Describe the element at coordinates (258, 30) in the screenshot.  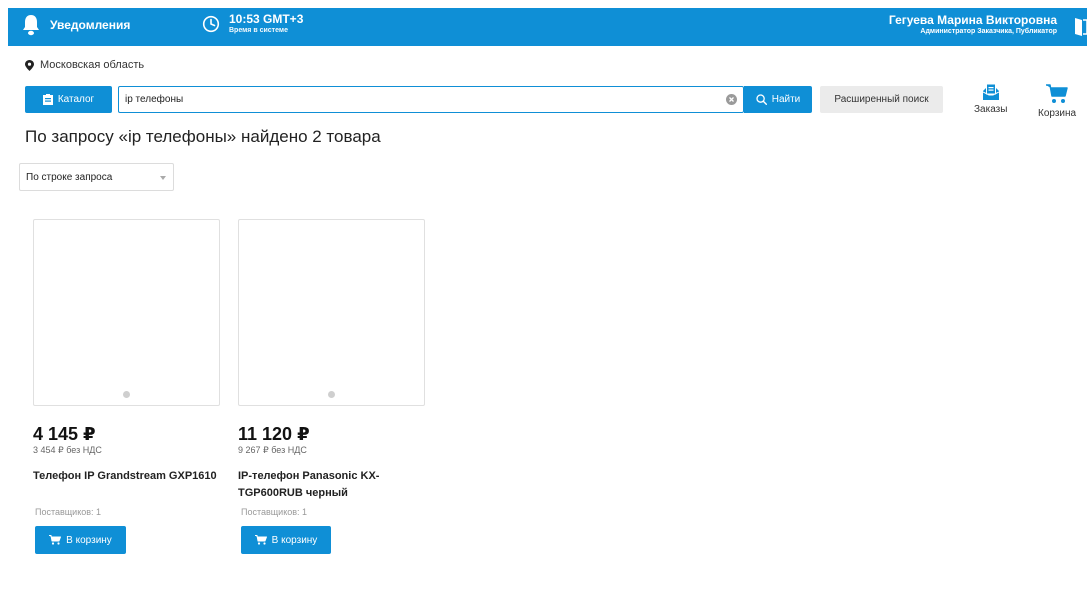
I see `time-caption: Время в системе` at that location.